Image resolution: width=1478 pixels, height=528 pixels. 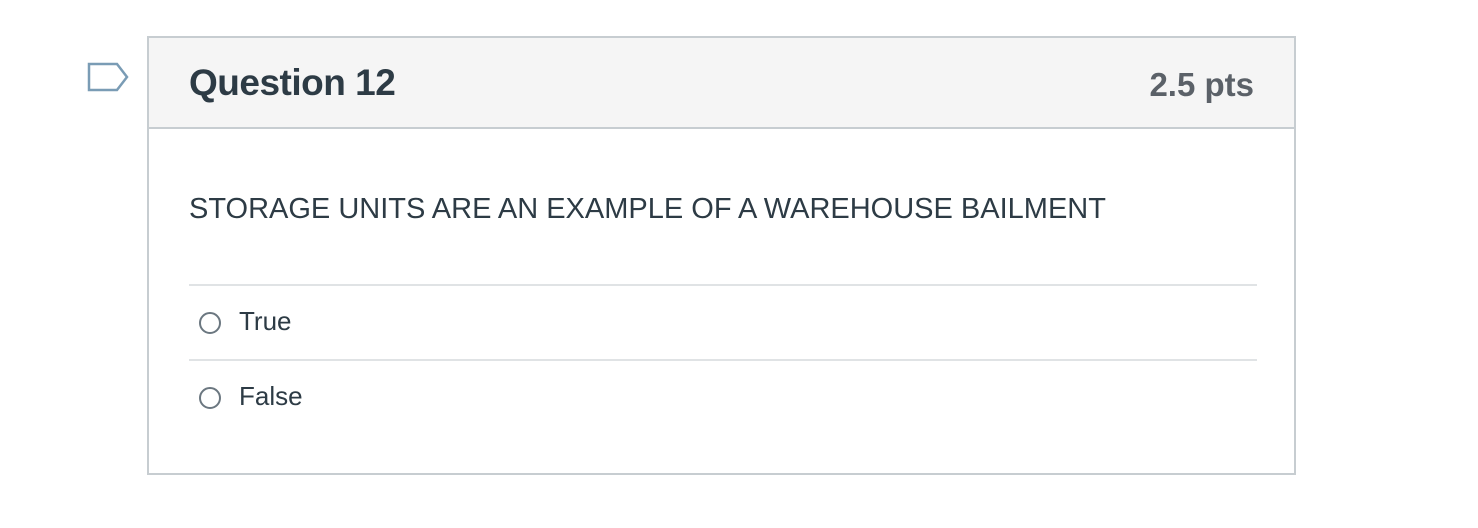 I want to click on answer-option-false: False, so click(x=723, y=396).